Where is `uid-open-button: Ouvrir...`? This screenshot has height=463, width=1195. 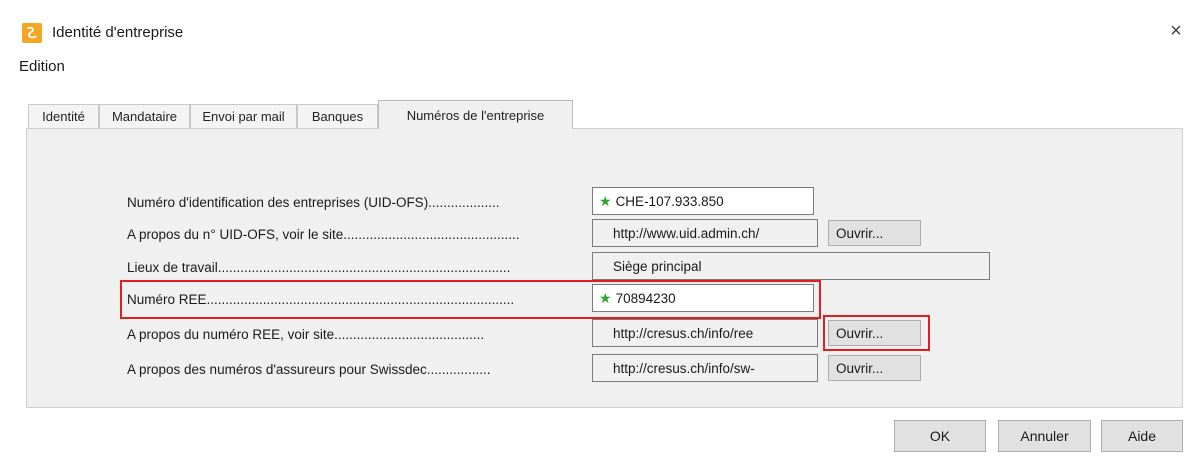
uid-open-button: Ouvrir... is located at coordinates (874, 233).